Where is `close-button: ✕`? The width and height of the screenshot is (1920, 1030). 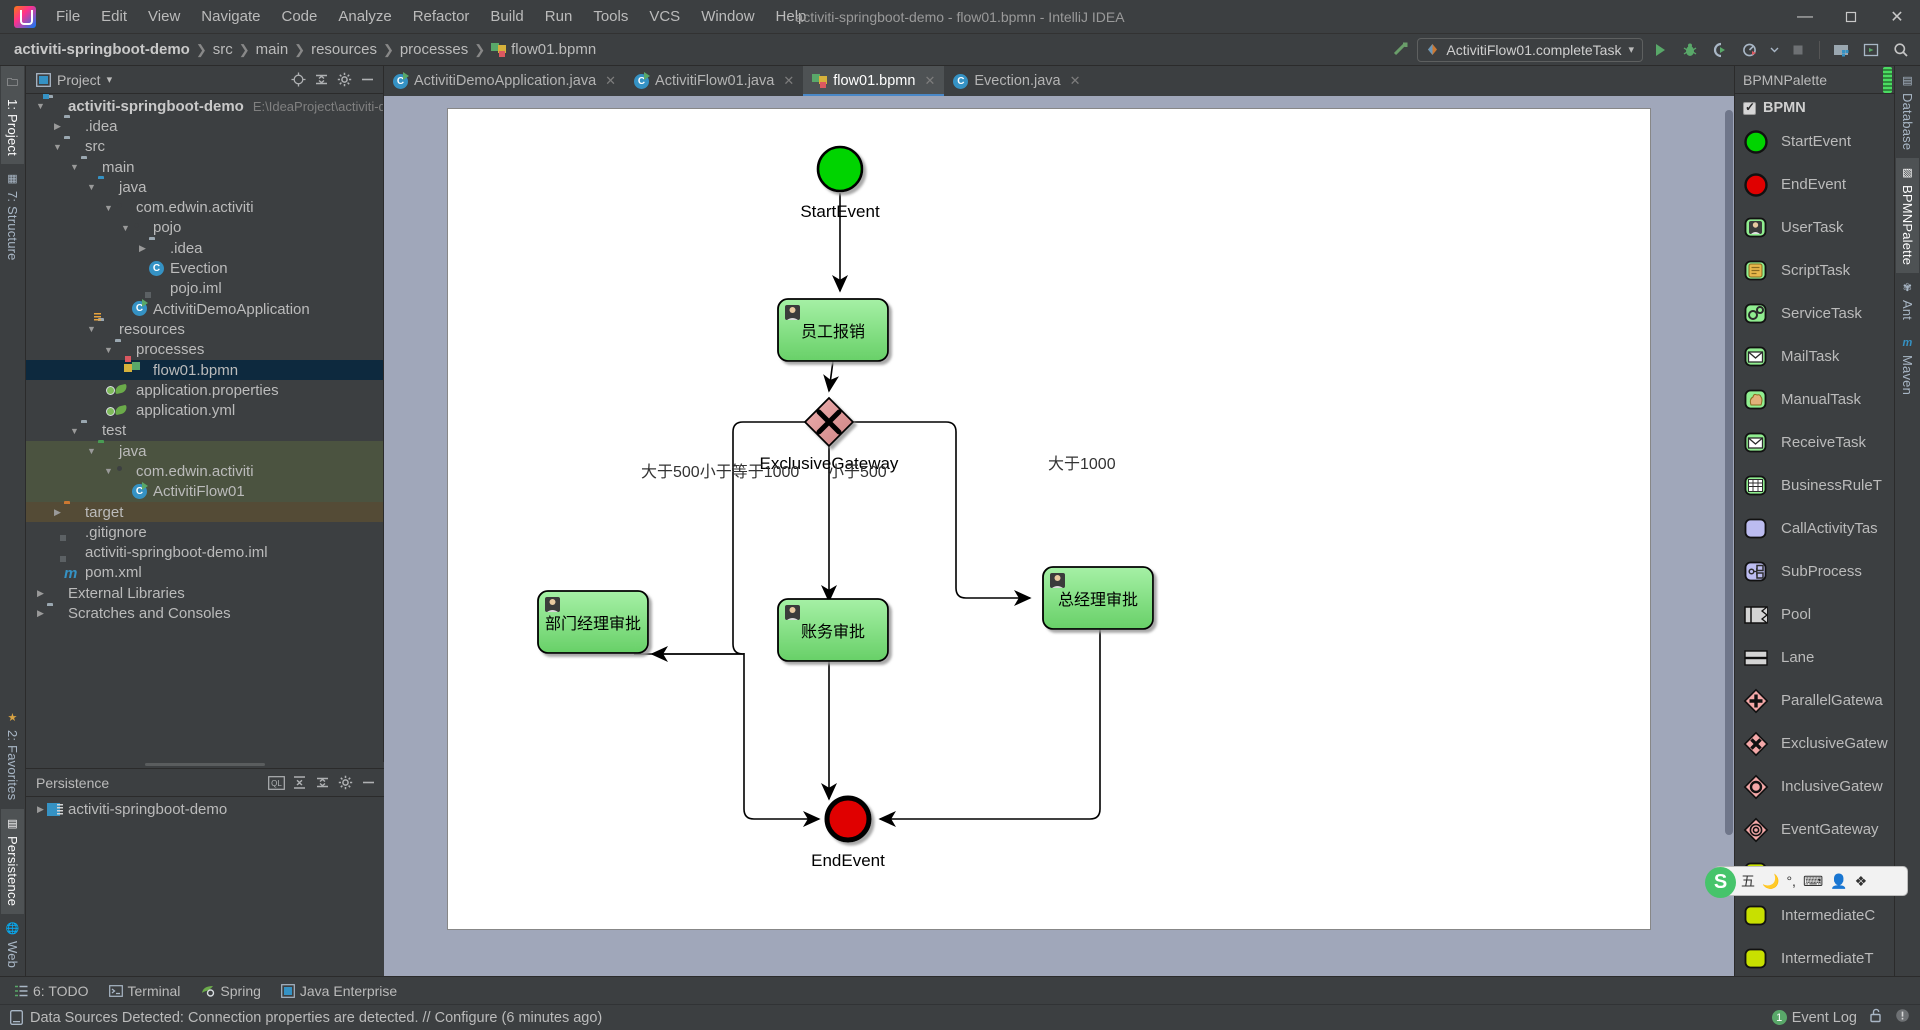
close-button: ✕ is located at coordinates (1897, 17).